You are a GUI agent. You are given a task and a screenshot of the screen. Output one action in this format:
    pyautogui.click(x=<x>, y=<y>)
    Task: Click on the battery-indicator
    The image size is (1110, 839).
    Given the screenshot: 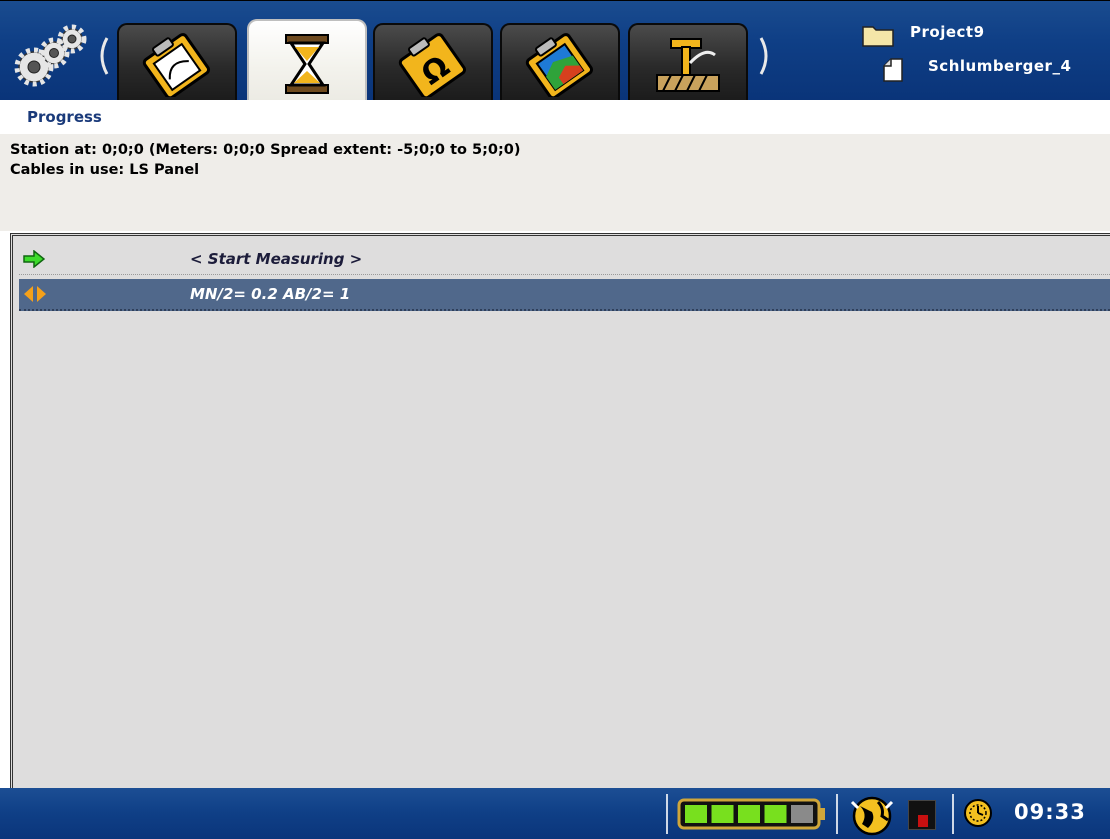 What is the action you would take?
    pyautogui.click(x=752, y=814)
    